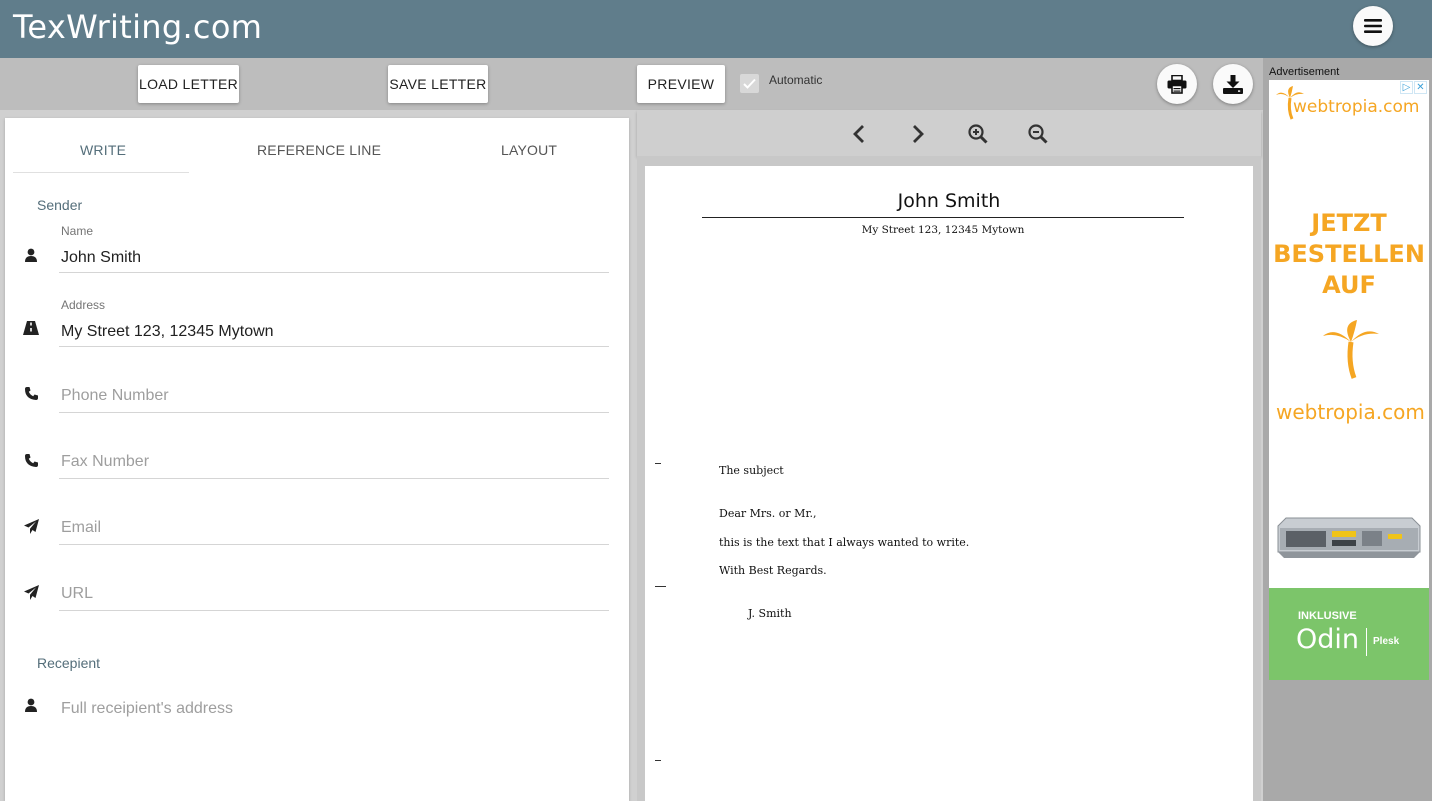 The width and height of the screenshot is (1432, 801). Describe the element at coordinates (60, 205) in the screenshot. I see `sender-heading: Sender` at that location.